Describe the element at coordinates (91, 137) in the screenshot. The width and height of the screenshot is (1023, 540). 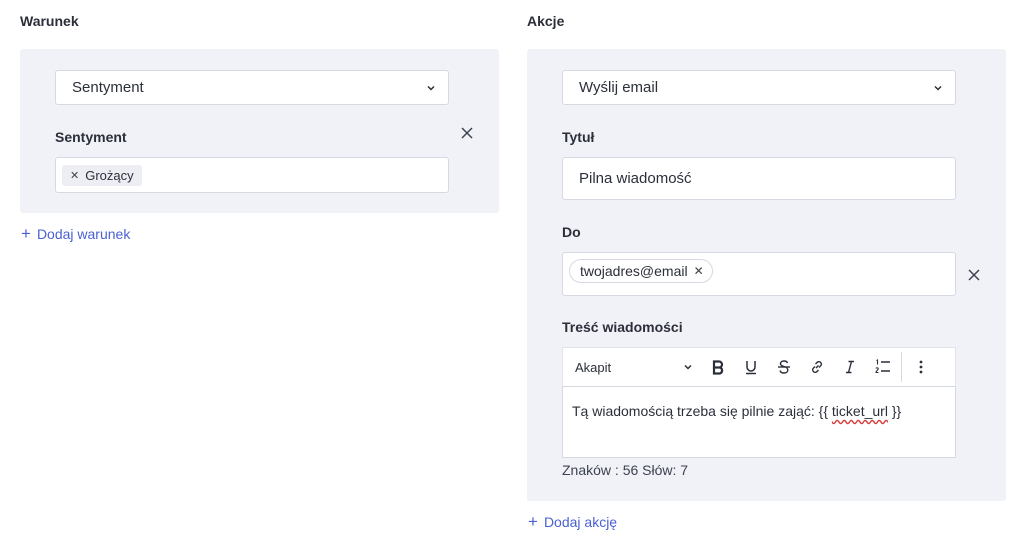
I see `sentiment-label: Sentyment` at that location.